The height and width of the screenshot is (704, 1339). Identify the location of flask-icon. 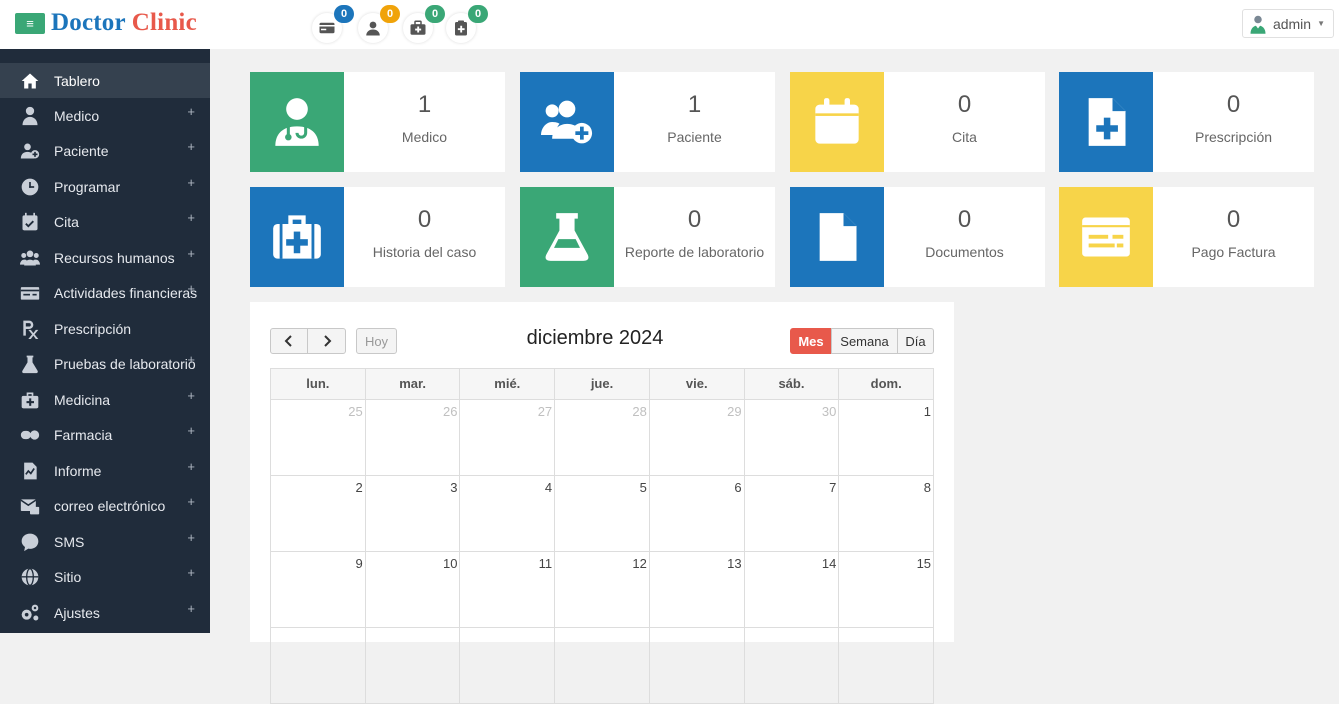
(30, 364).